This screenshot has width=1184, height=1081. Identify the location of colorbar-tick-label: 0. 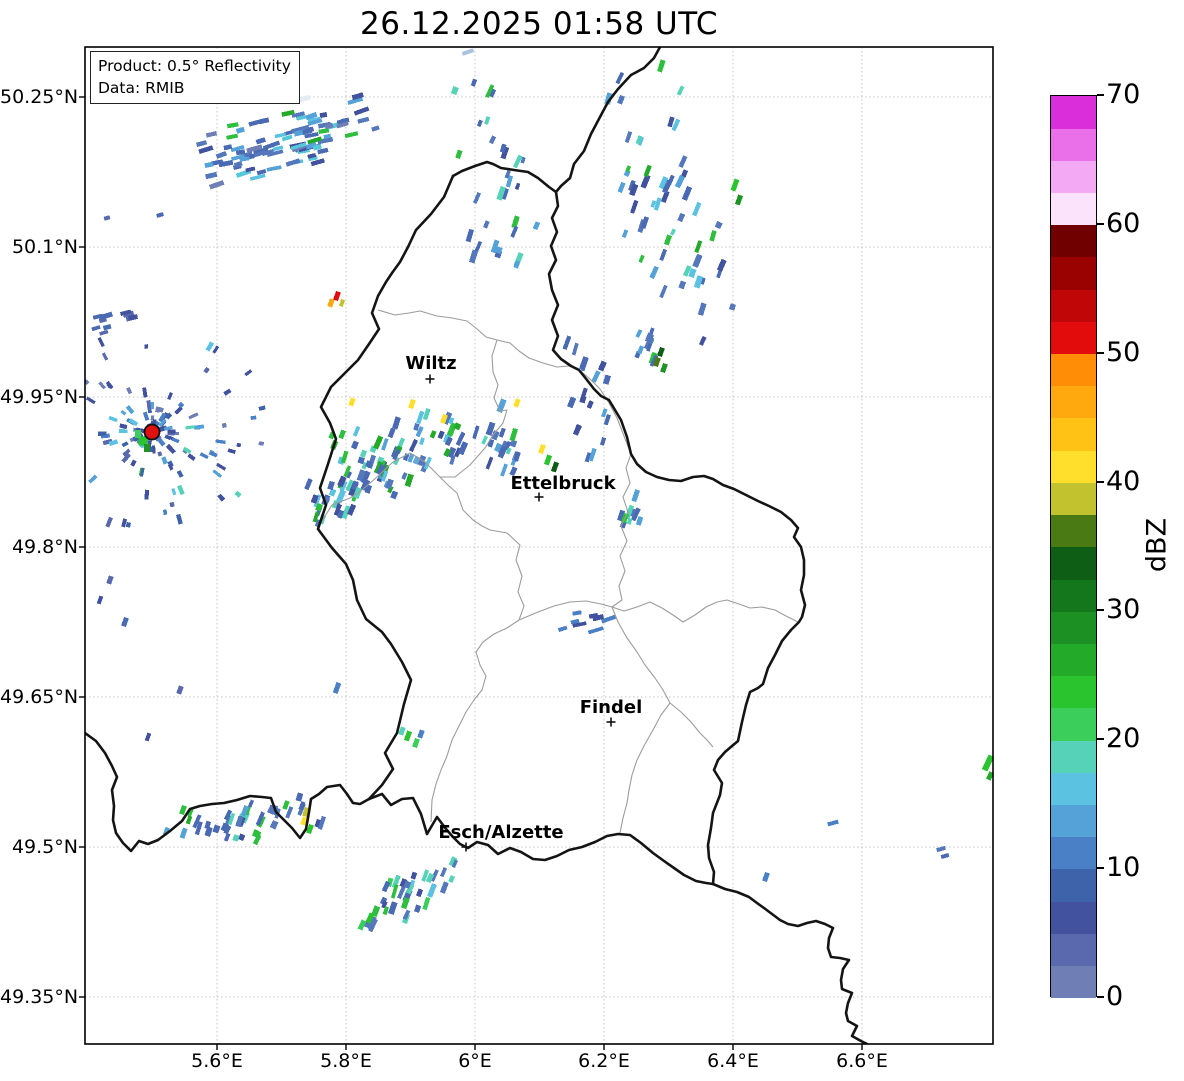
(1115, 996).